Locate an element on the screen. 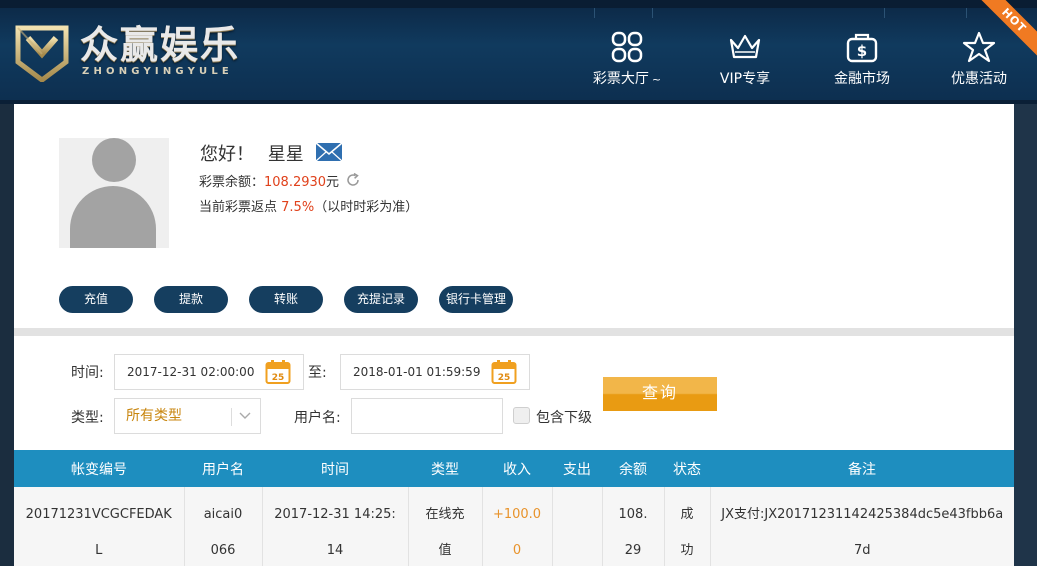 Image resolution: width=1037 pixels, height=566 pixels. brand-emblem-icon is located at coordinates (42, 53).